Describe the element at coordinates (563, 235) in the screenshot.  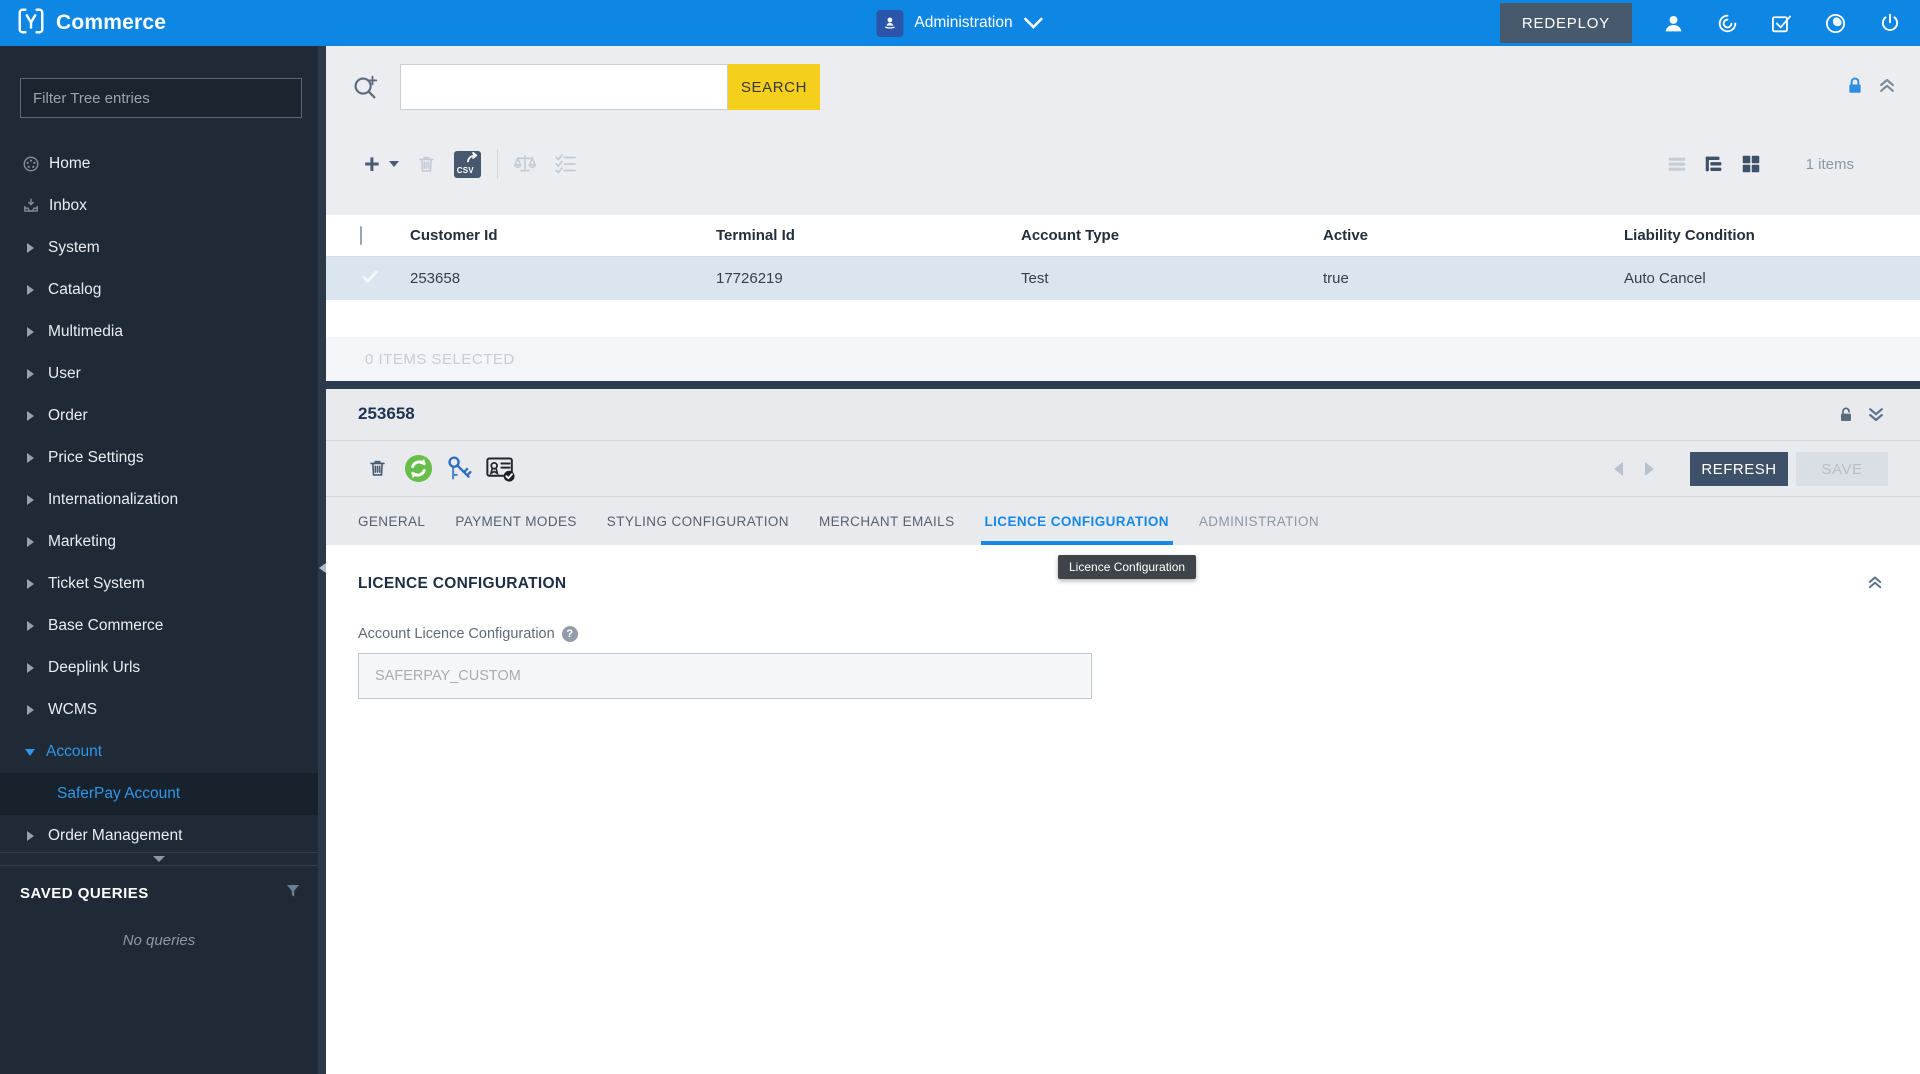
I see `column-header: Customer Id` at that location.